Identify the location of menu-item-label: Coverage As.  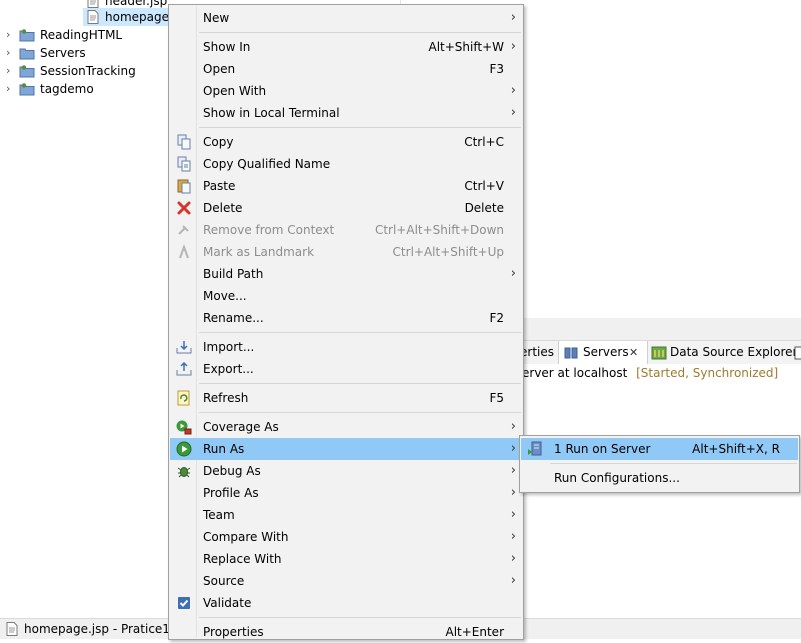
(241, 427).